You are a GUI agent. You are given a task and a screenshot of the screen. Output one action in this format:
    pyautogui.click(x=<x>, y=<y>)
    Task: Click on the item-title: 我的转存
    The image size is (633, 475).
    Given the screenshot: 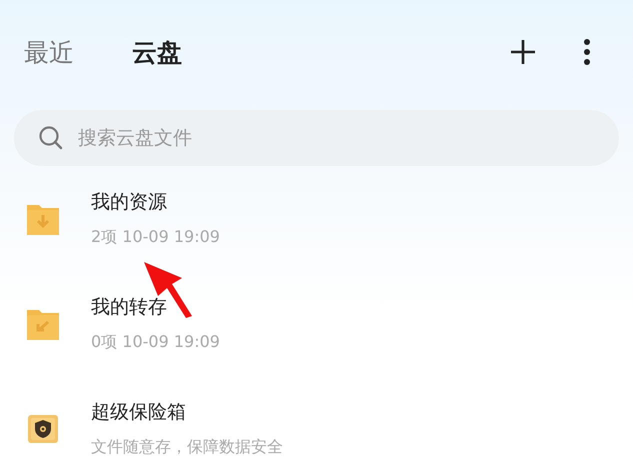 What is the action you would take?
    pyautogui.click(x=129, y=307)
    